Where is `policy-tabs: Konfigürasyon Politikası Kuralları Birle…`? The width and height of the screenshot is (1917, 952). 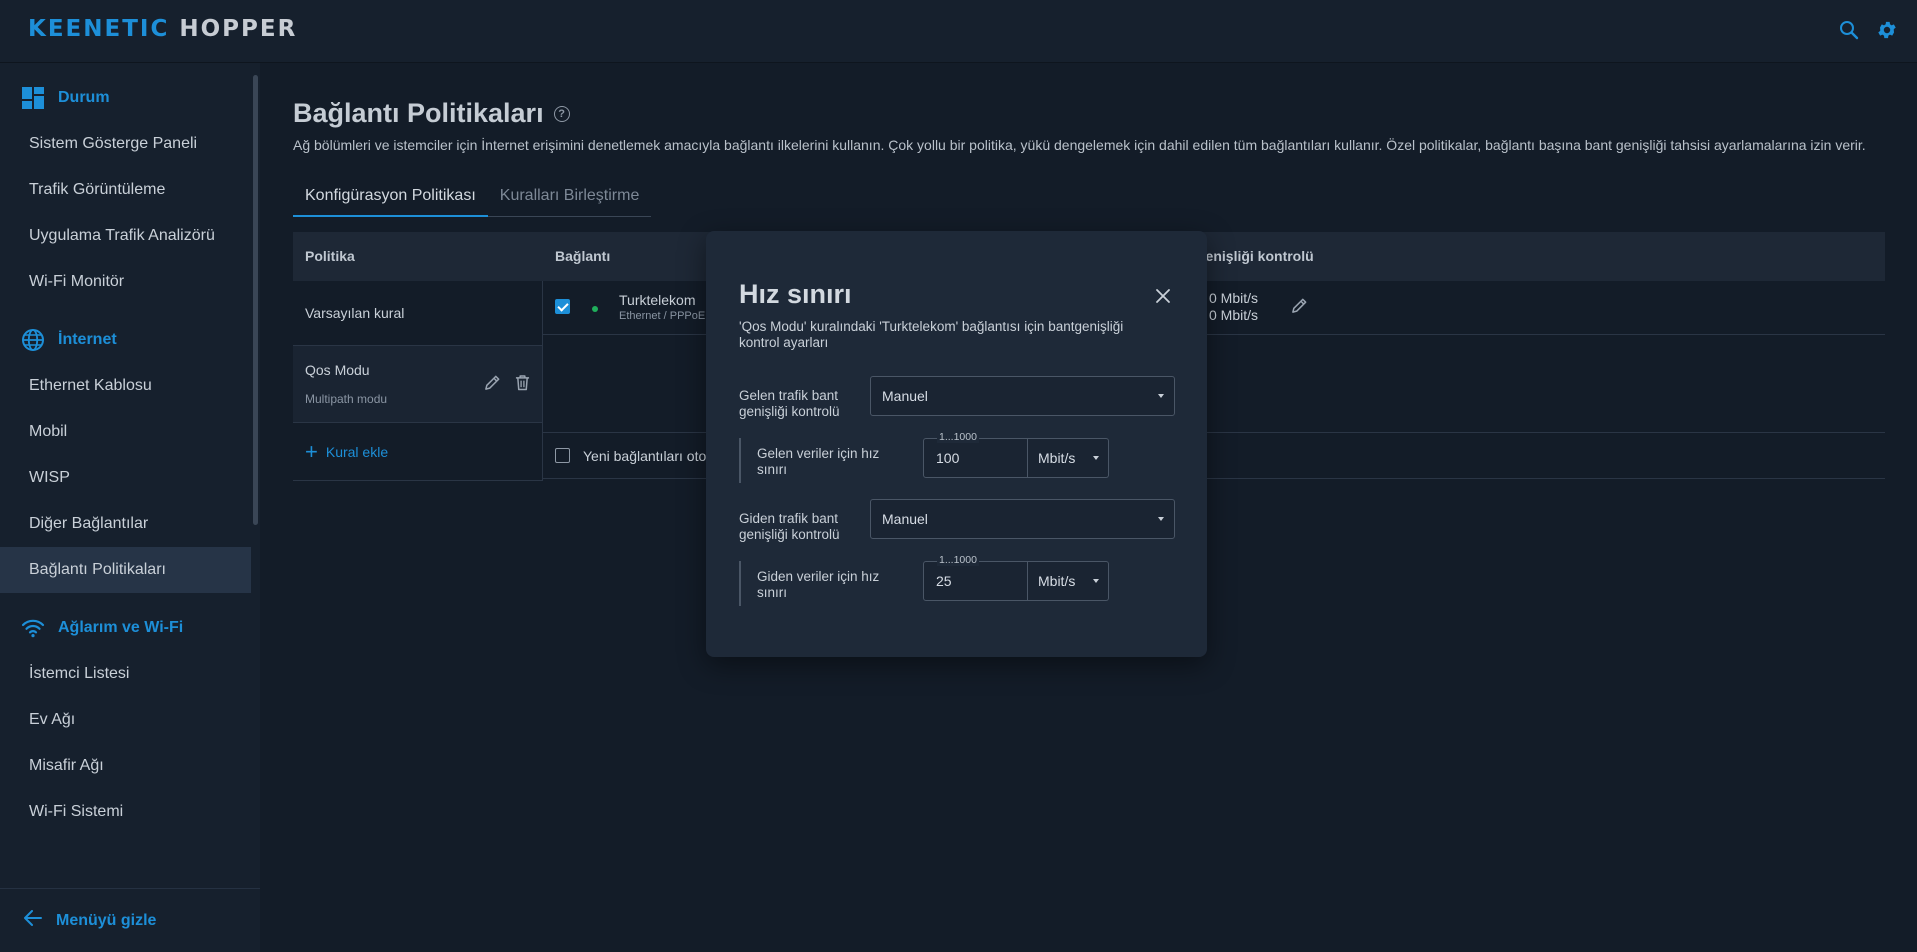
policy-tabs: Konfigürasyon Politikası Kuralları Birle… is located at coordinates (472, 197).